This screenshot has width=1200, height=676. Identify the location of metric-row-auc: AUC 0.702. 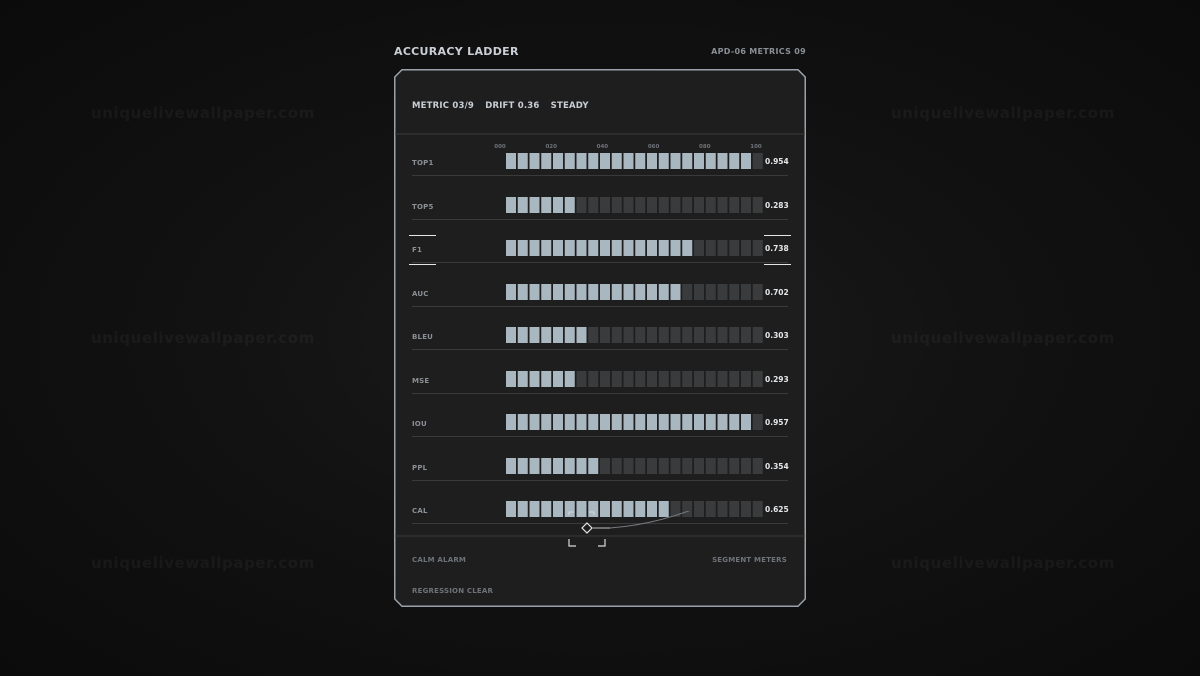
(600, 295).